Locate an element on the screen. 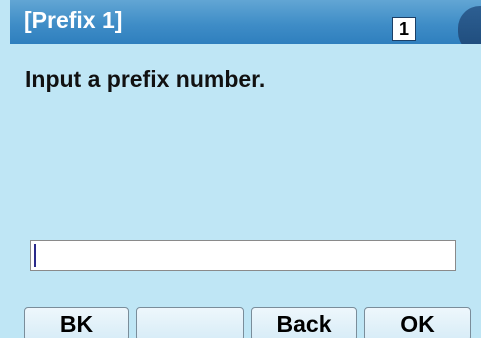 The image size is (481, 338). empty-softkey is located at coordinates (190, 322).